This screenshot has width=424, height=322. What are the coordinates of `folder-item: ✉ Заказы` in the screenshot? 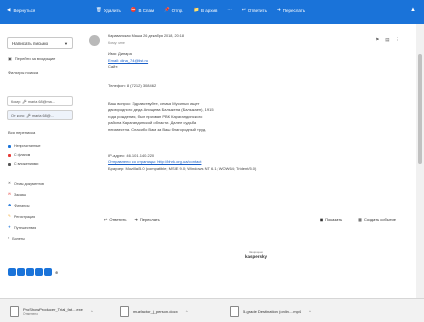 It's located at (17, 195).